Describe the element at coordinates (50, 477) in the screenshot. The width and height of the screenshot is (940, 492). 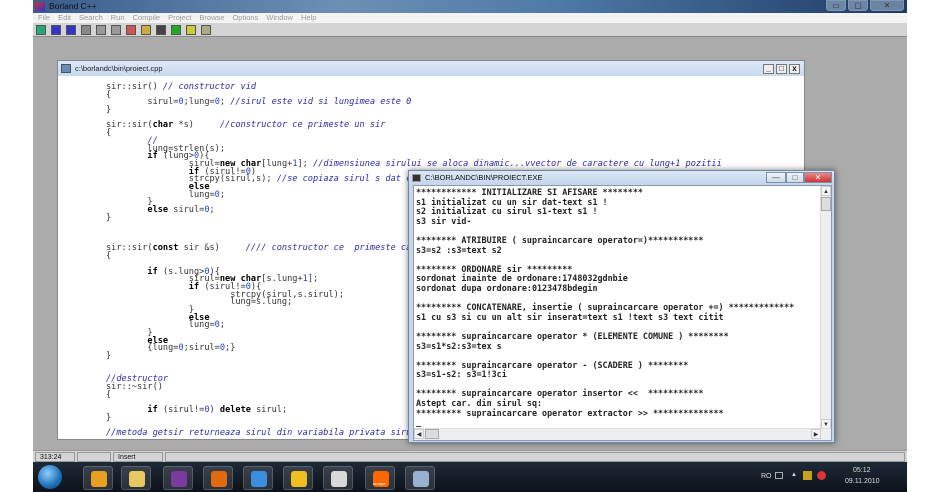
I see `start-button` at that location.